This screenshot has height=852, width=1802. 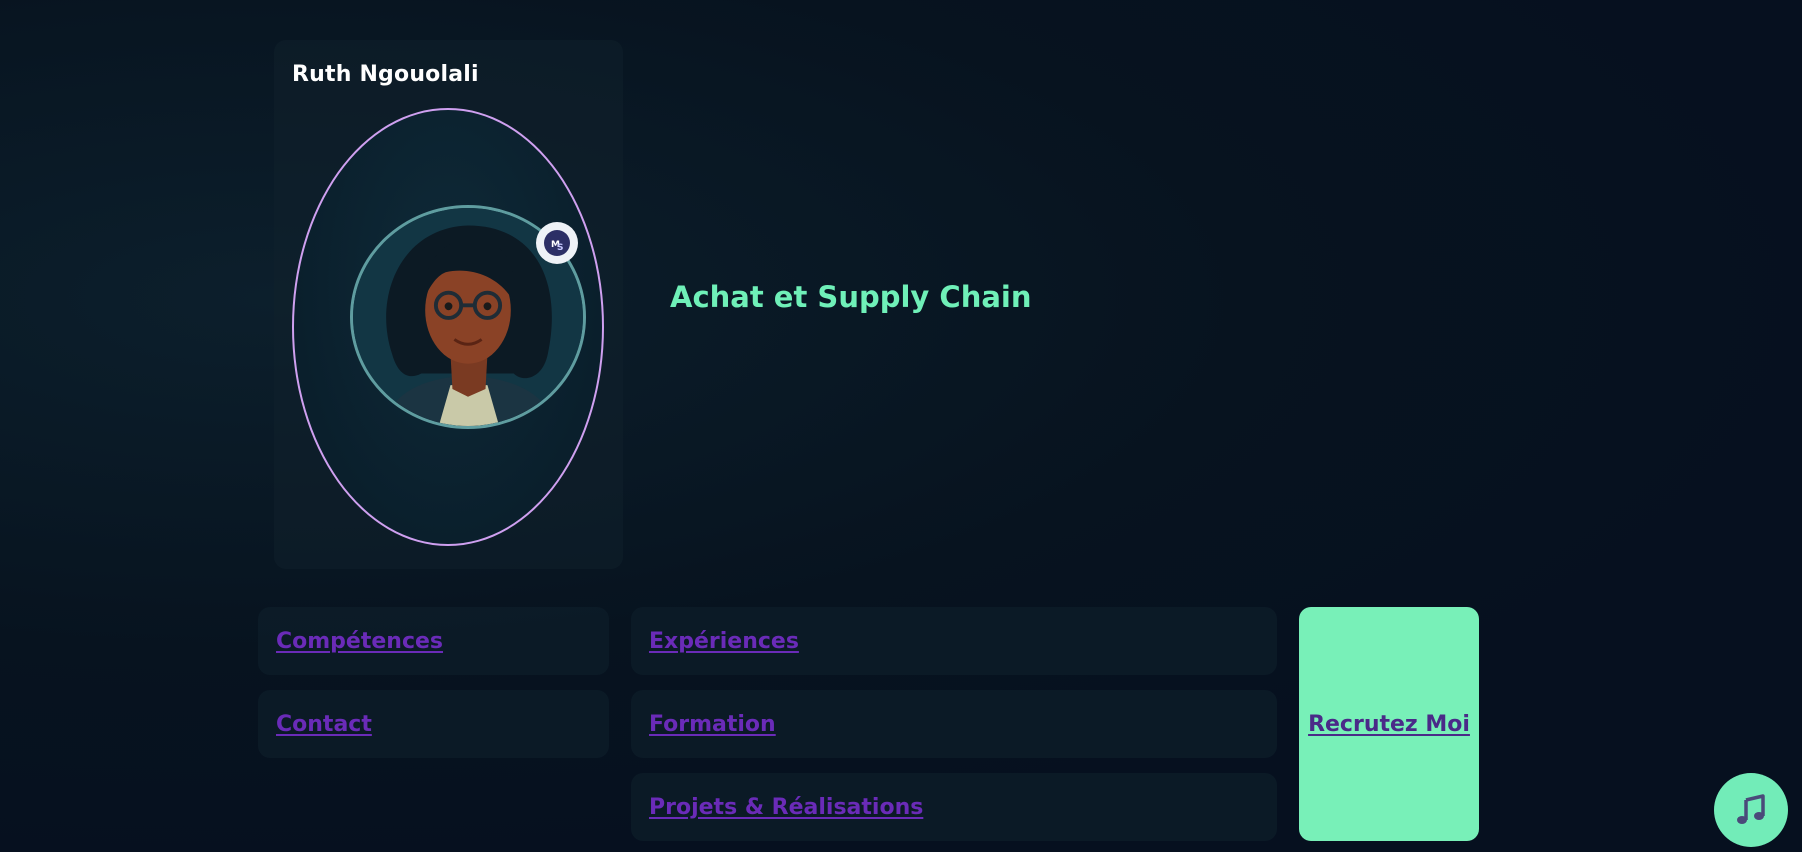 What do you see at coordinates (954, 724) in the screenshot?
I see `nav-card-formation: Formation` at bounding box center [954, 724].